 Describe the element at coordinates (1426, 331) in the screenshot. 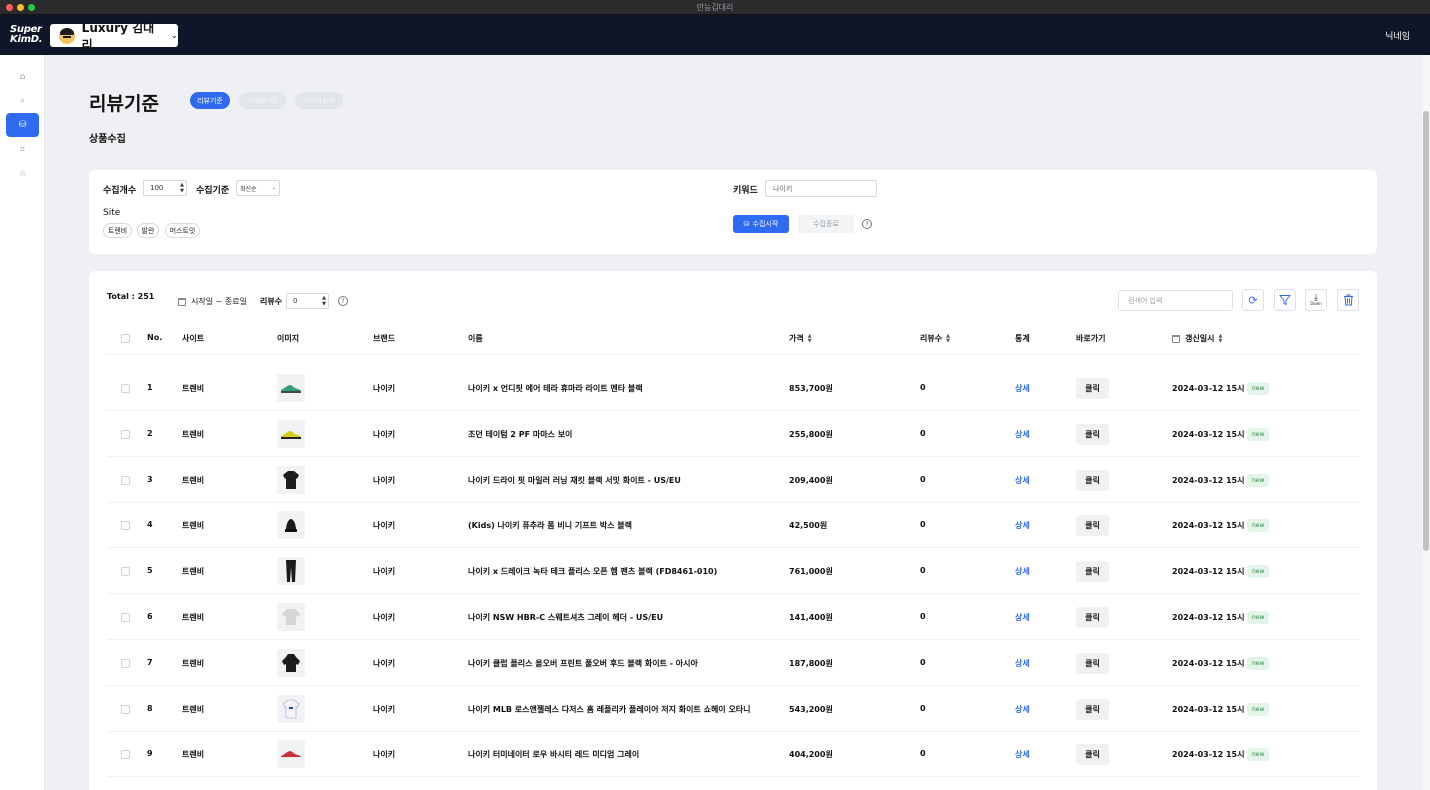

I see `scrollbar-thumb` at that location.